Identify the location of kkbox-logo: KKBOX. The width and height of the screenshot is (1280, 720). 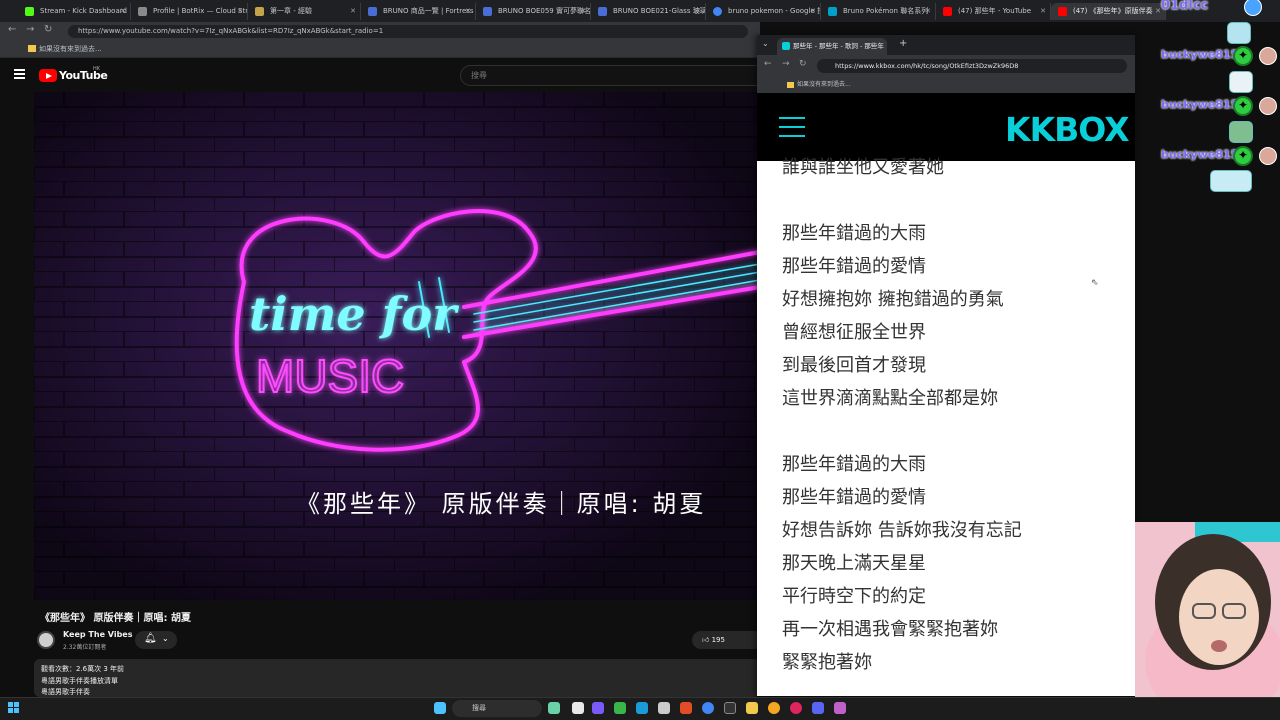
(1067, 129).